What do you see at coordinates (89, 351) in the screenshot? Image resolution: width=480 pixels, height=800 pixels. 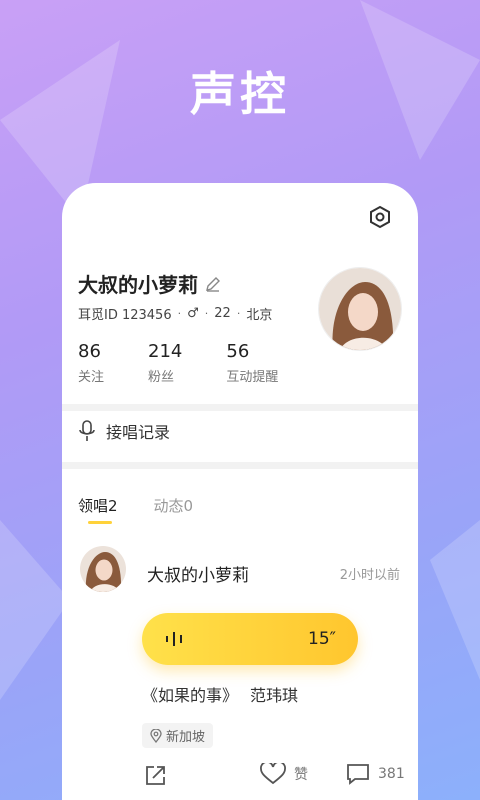 I see `stat-value: 86` at bounding box center [89, 351].